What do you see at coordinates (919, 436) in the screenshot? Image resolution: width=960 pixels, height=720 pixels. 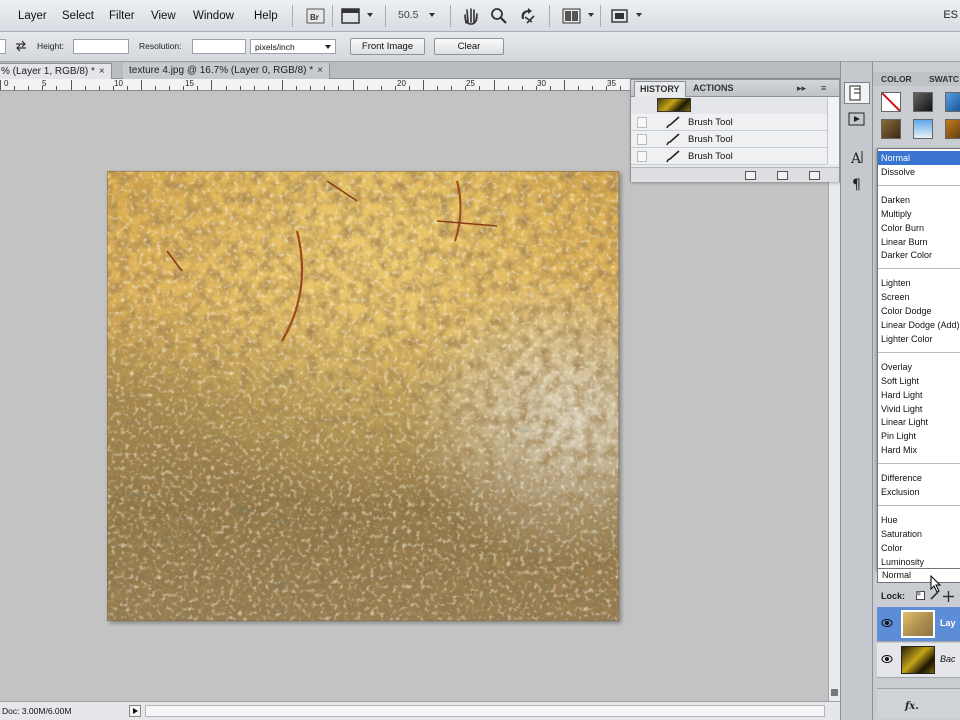 I see `blend-mode-option: Pin Light` at bounding box center [919, 436].